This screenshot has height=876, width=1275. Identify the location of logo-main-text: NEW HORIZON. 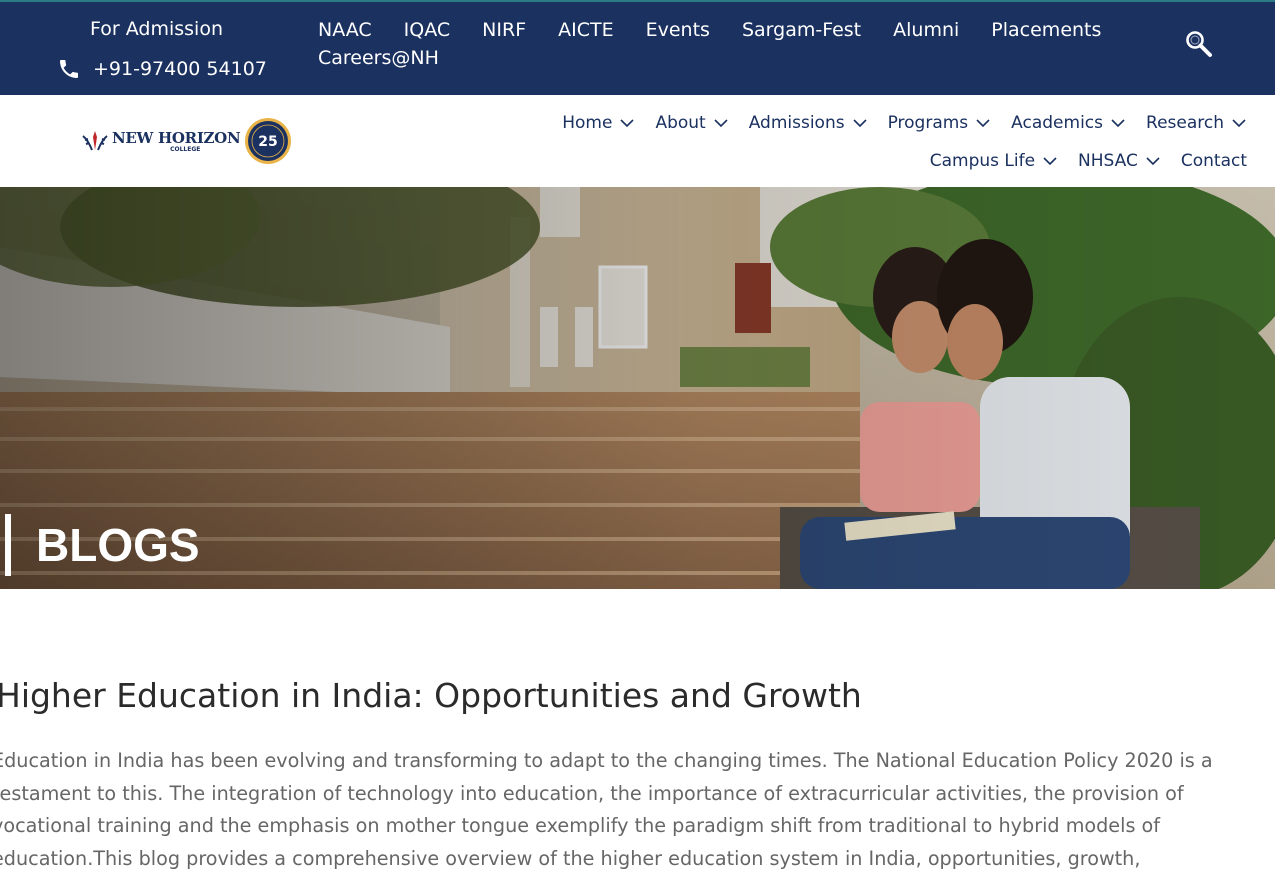
(176, 137).